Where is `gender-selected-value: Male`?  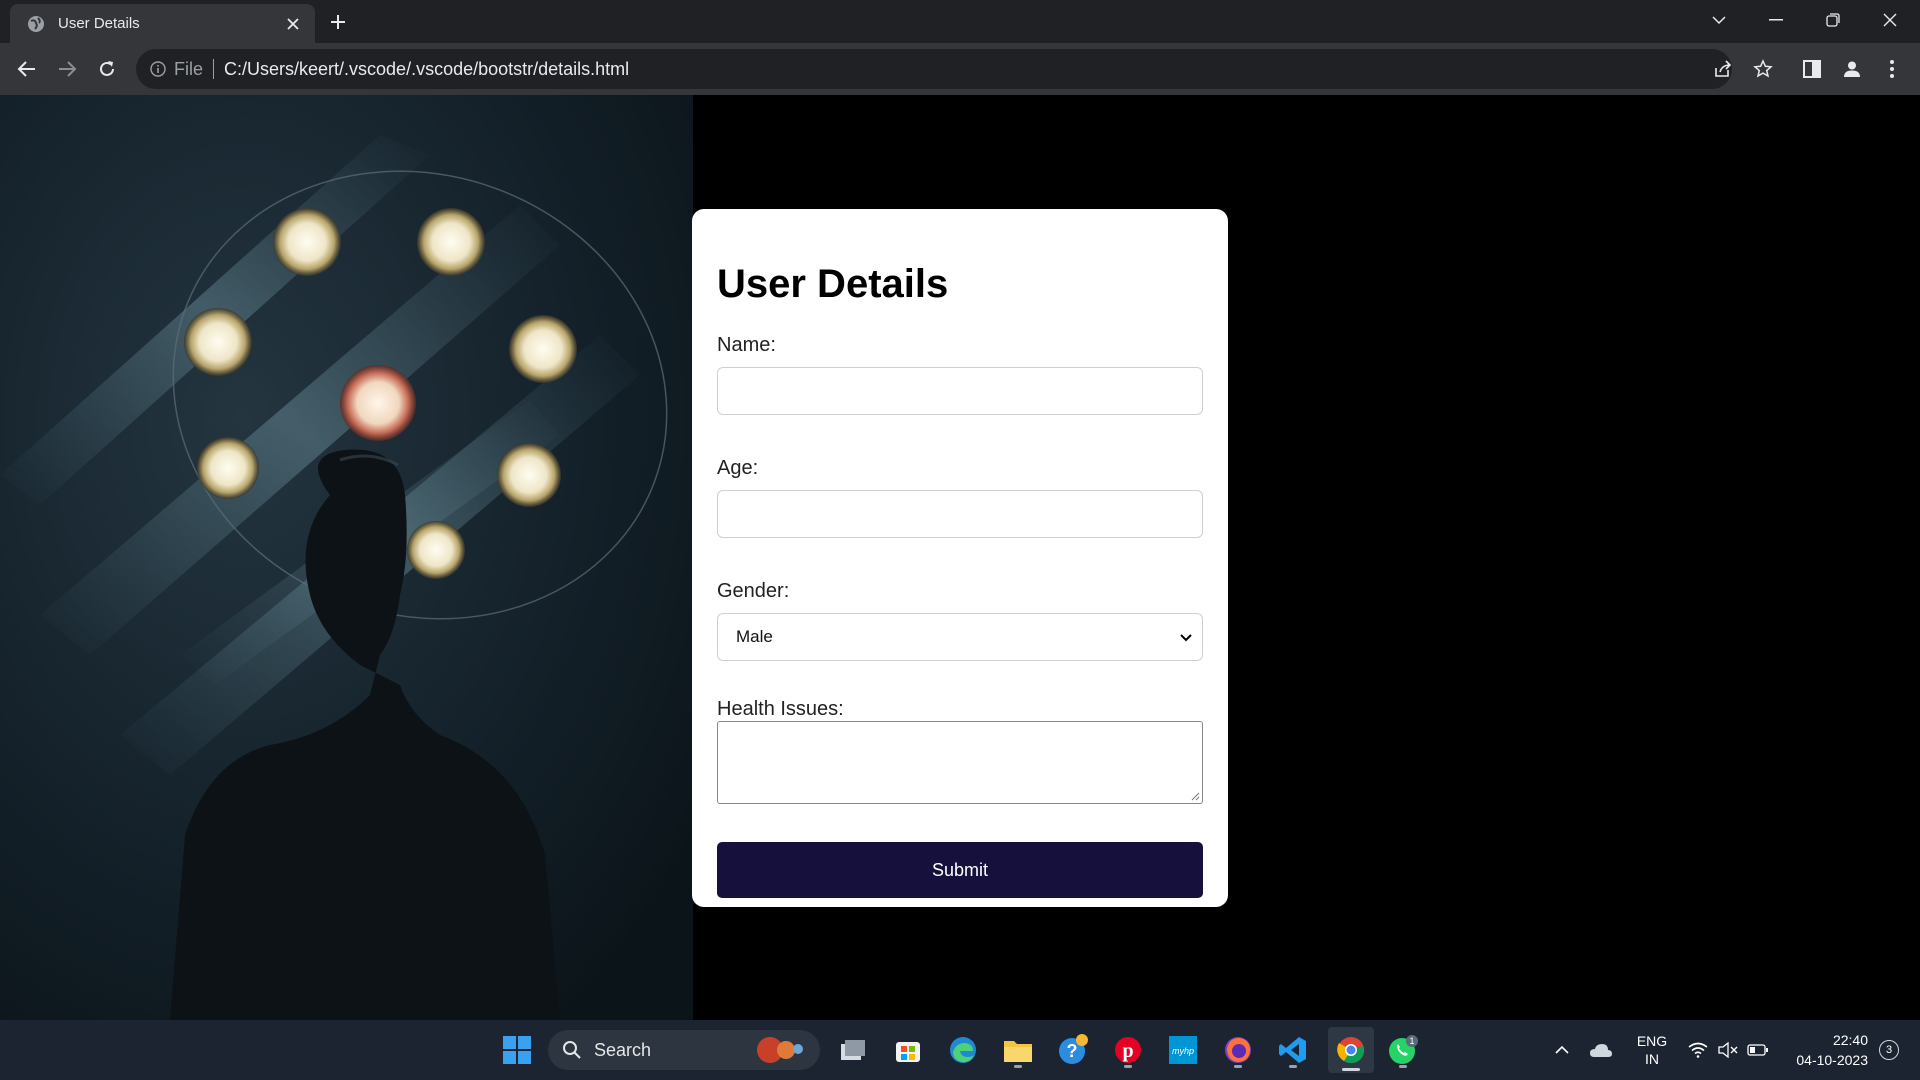 gender-selected-value: Male is located at coordinates (754, 636).